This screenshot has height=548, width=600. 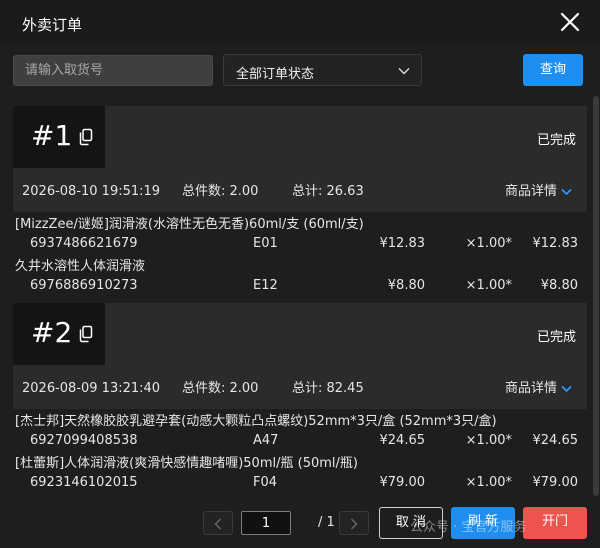 I want to click on item-price: ¥24.65, so click(x=402, y=440).